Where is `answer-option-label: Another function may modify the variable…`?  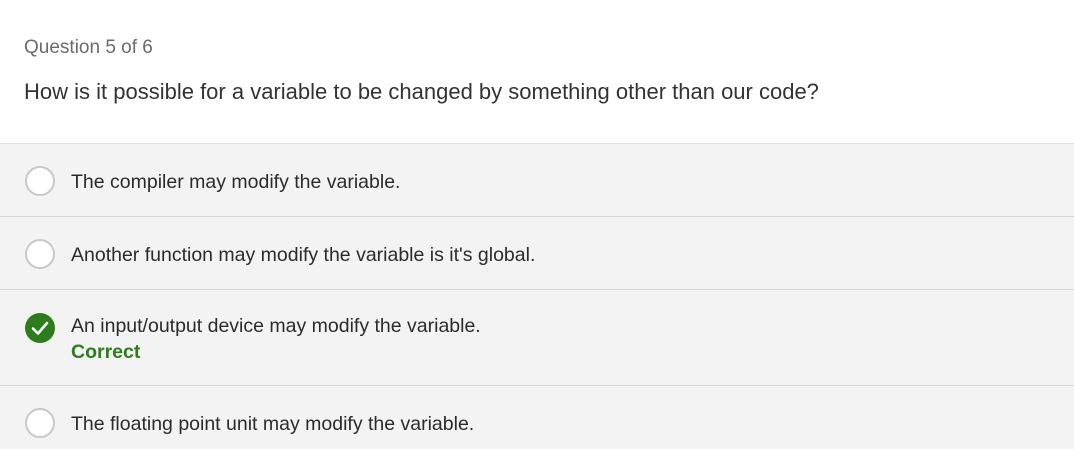 answer-option-label: Another function may modify the variable… is located at coordinates (303, 255).